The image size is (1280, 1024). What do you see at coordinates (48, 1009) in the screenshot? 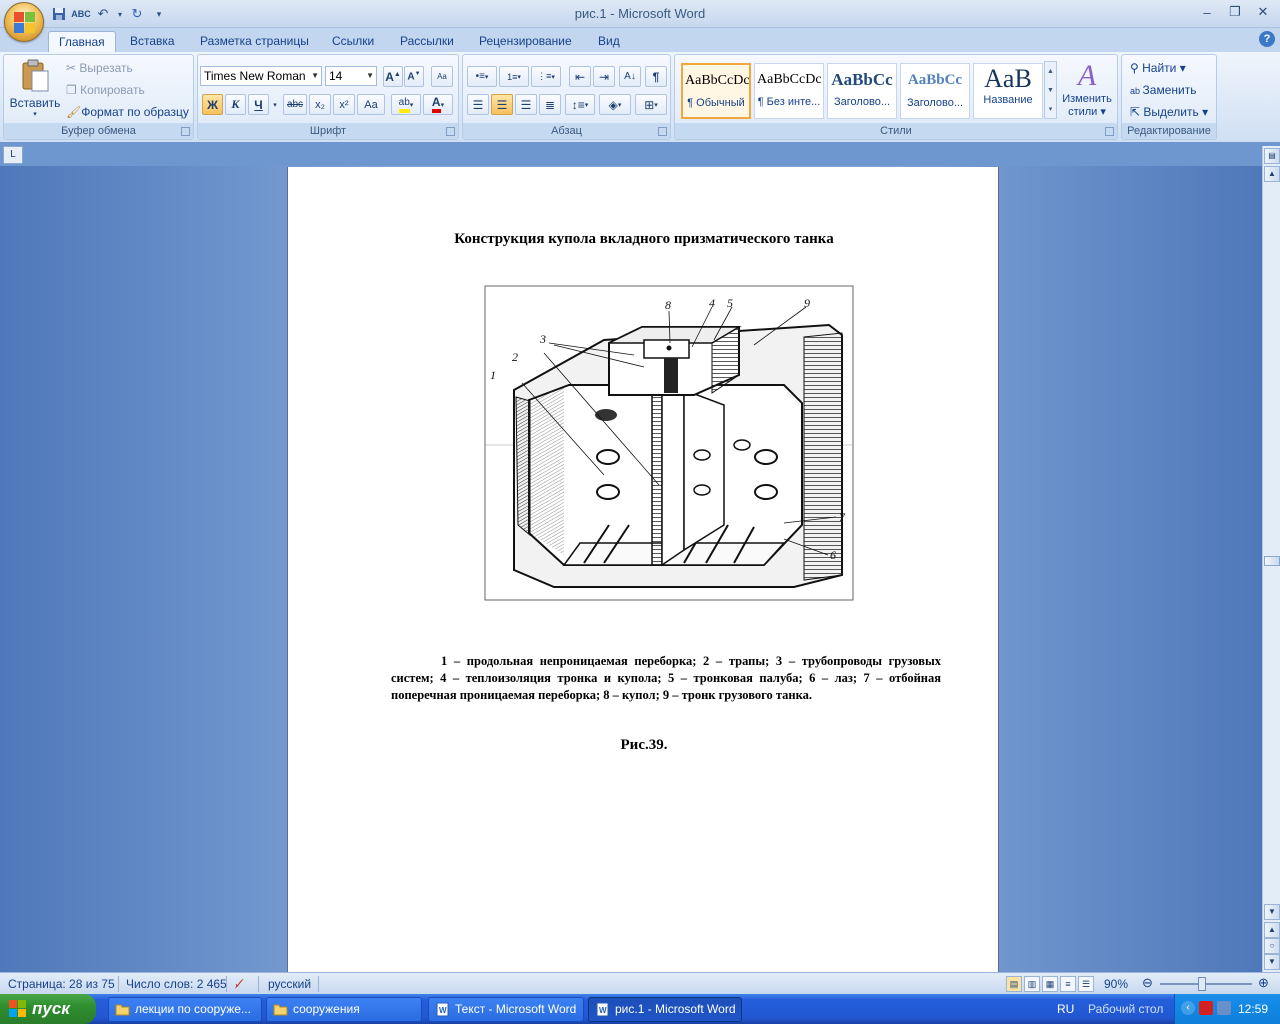
I see `start-button: пуск` at bounding box center [48, 1009].